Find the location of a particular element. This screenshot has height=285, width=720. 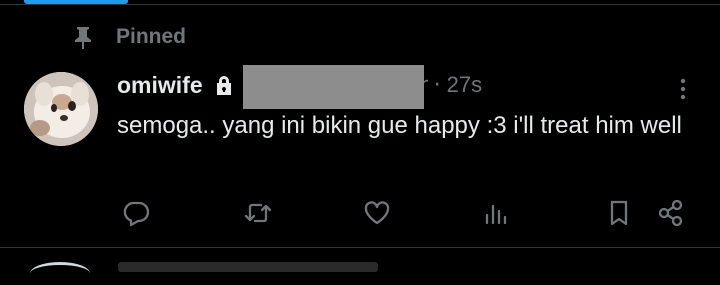

views-button is located at coordinates (496, 213).